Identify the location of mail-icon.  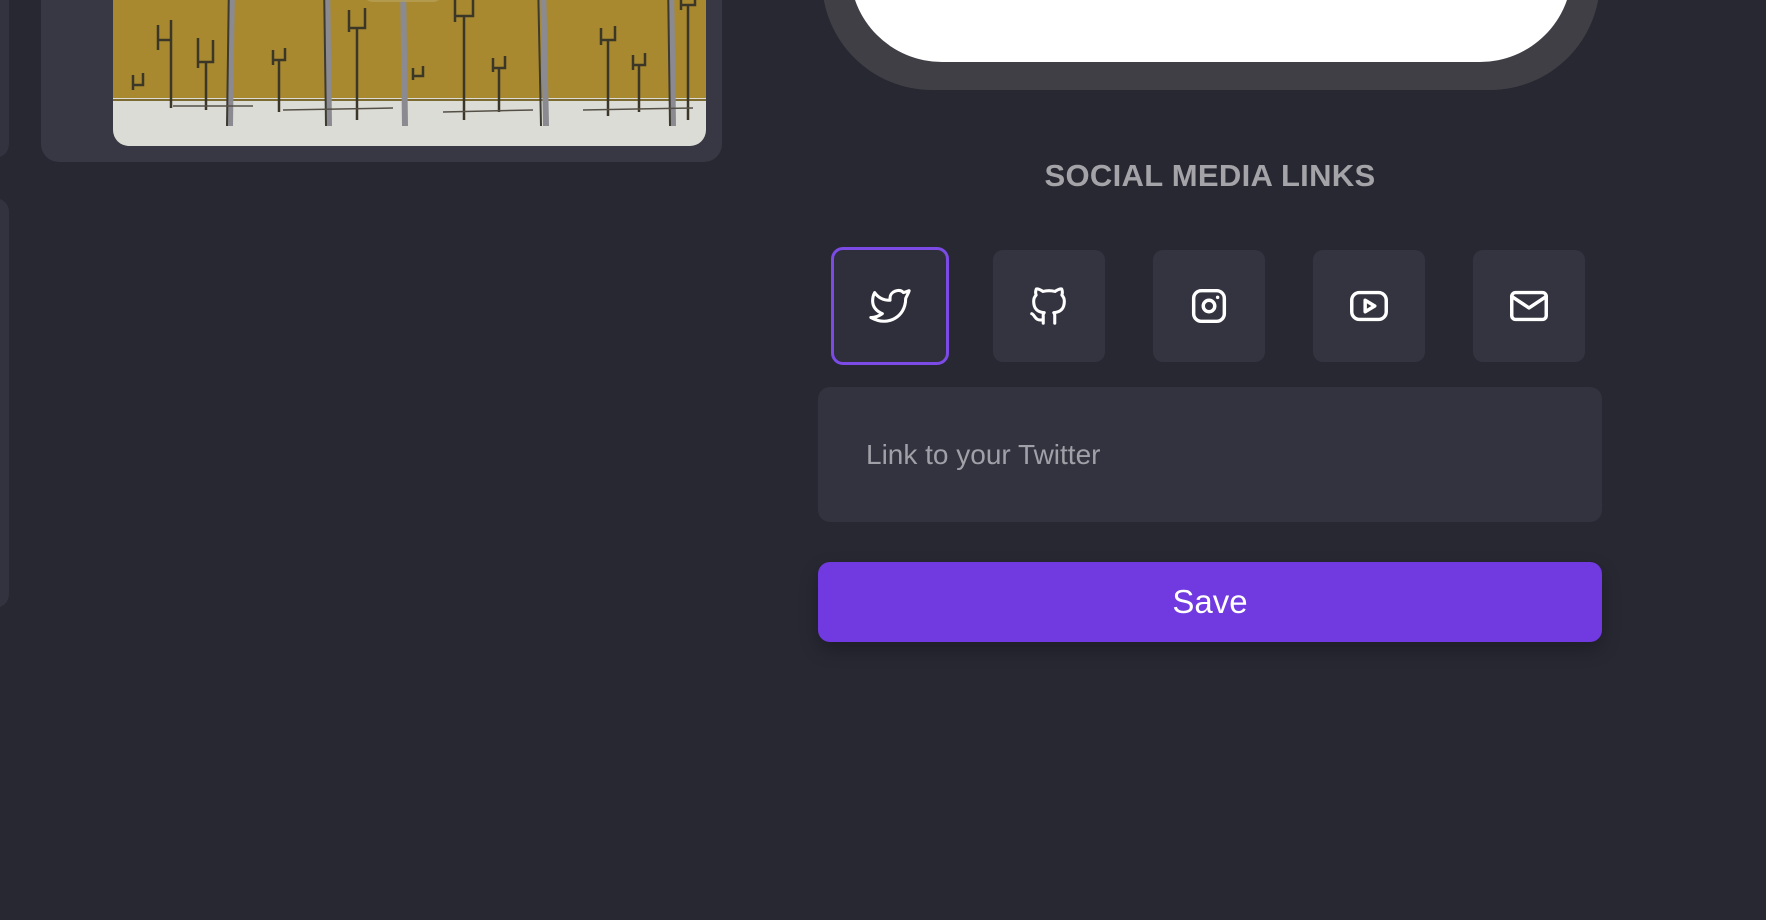
(1529, 306).